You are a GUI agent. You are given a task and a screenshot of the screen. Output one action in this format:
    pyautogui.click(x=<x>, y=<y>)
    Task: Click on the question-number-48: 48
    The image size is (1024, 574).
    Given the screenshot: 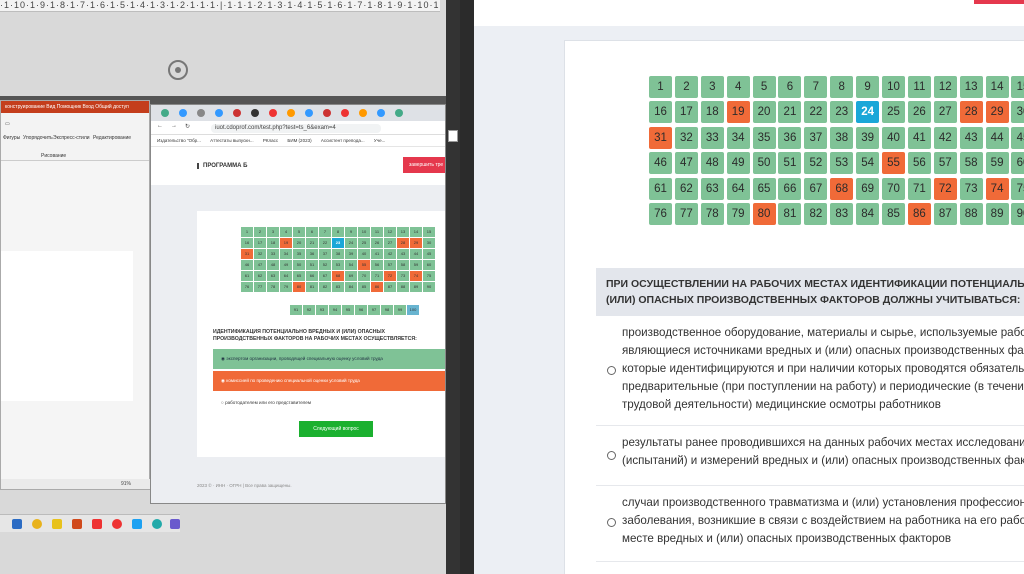 What is the action you would take?
    pyautogui.click(x=712, y=163)
    